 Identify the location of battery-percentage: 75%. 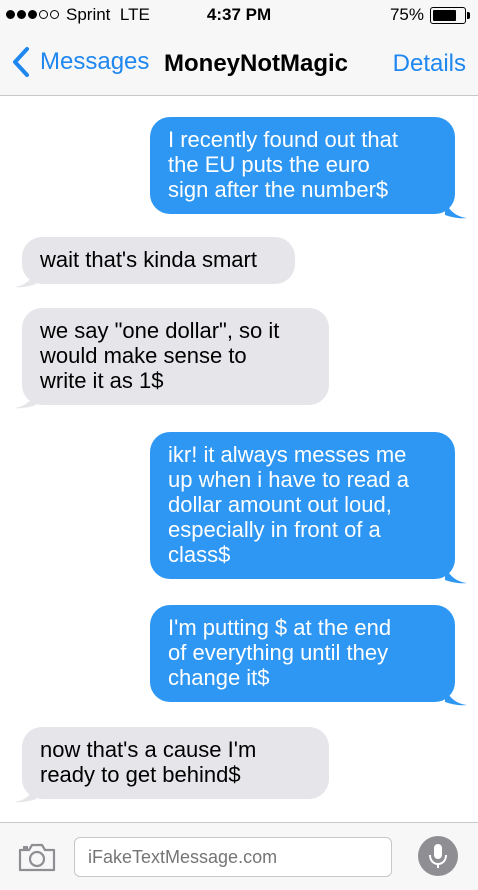
(406, 14).